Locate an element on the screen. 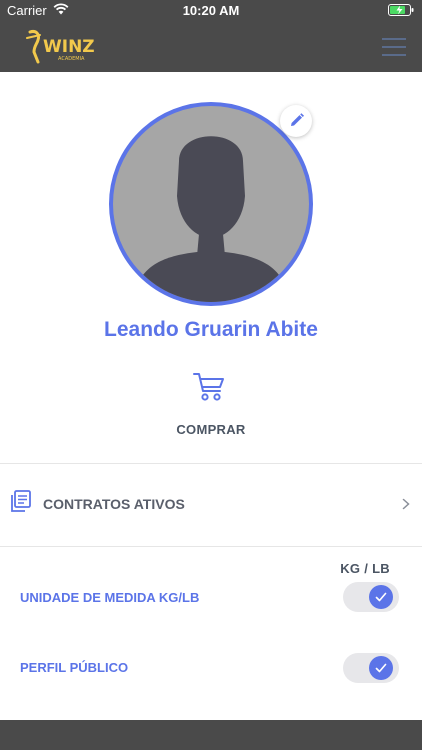 The height and width of the screenshot is (750, 422). measurement-unit-label: UNIDADE DE MEDIDA KG/LB is located at coordinates (110, 597).